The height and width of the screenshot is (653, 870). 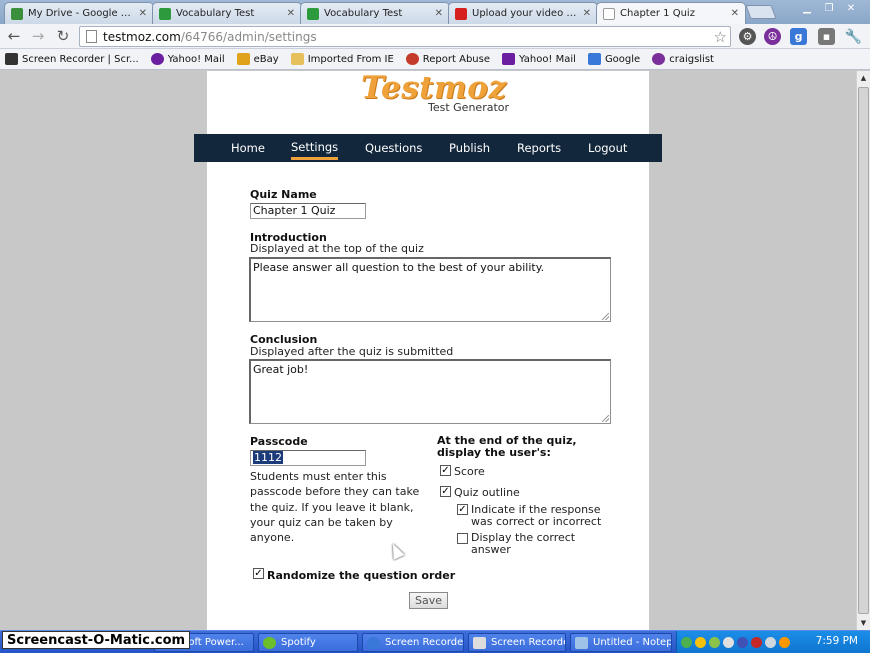 What do you see at coordinates (430, 391) in the screenshot?
I see `conclusion-textarea: Great job!` at bounding box center [430, 391].